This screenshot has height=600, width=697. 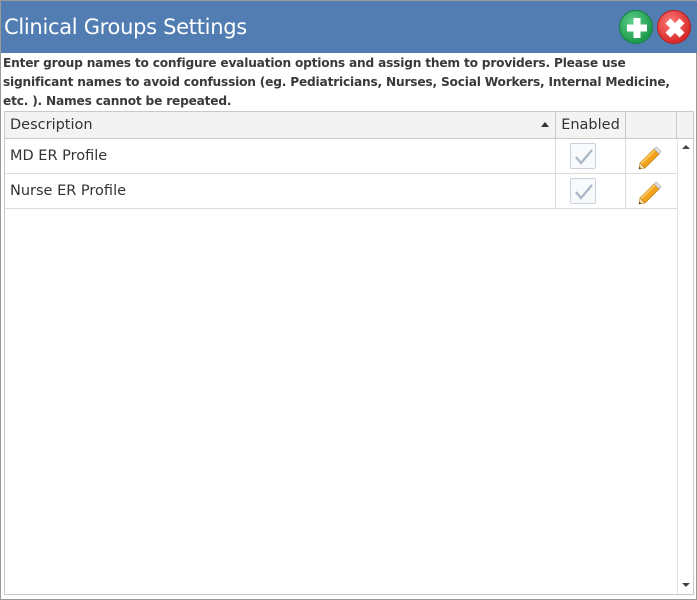 I want to click on grid-header: Description Enabled, so click(x=349, y=125).